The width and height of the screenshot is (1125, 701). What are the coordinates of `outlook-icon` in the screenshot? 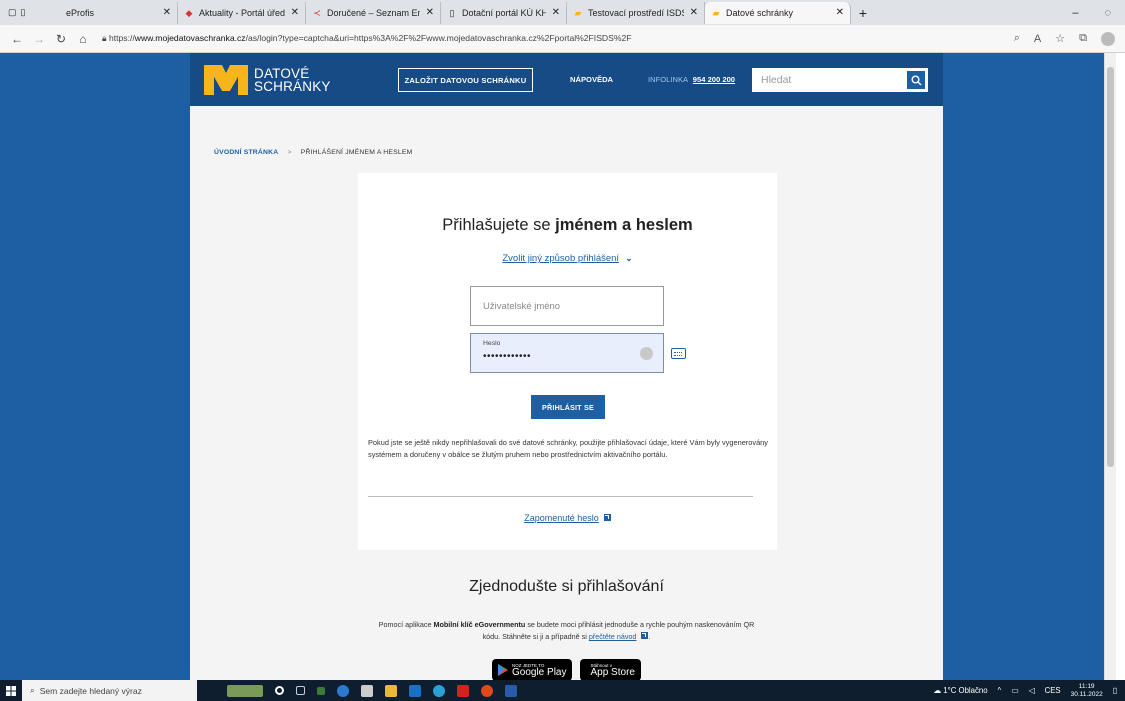 It's located at (415, 690).